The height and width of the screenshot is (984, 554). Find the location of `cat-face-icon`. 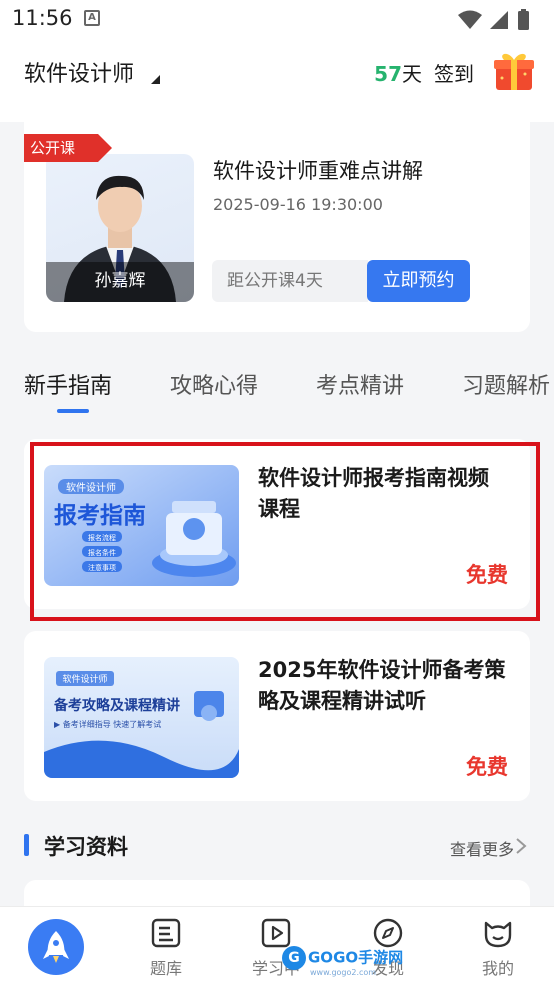

cat-face-icon is located at coordinates (498, 934).